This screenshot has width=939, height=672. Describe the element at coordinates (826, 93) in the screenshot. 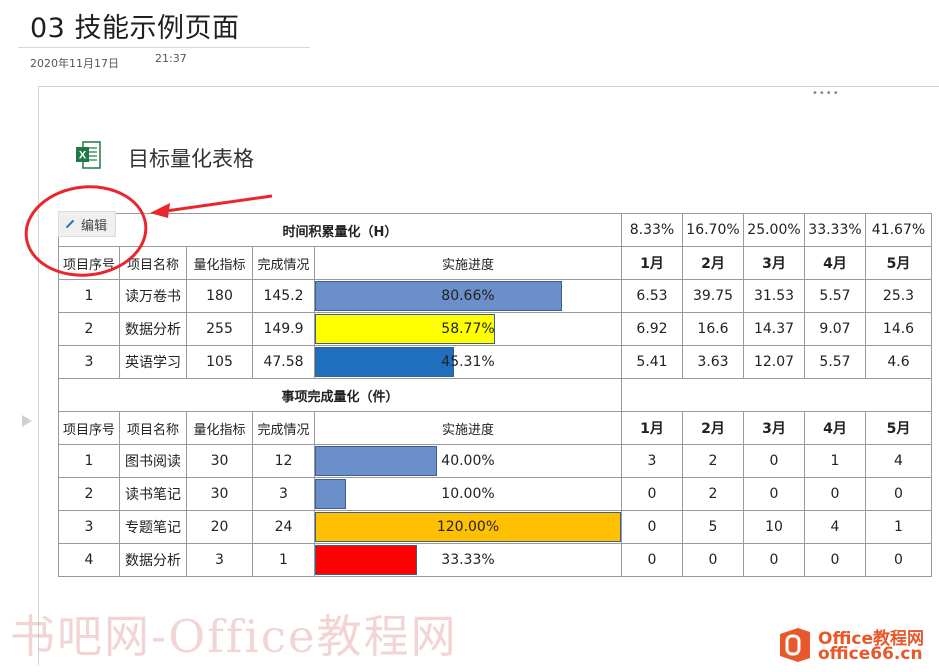

I see `drag-grip-icon: ••••` at that location.